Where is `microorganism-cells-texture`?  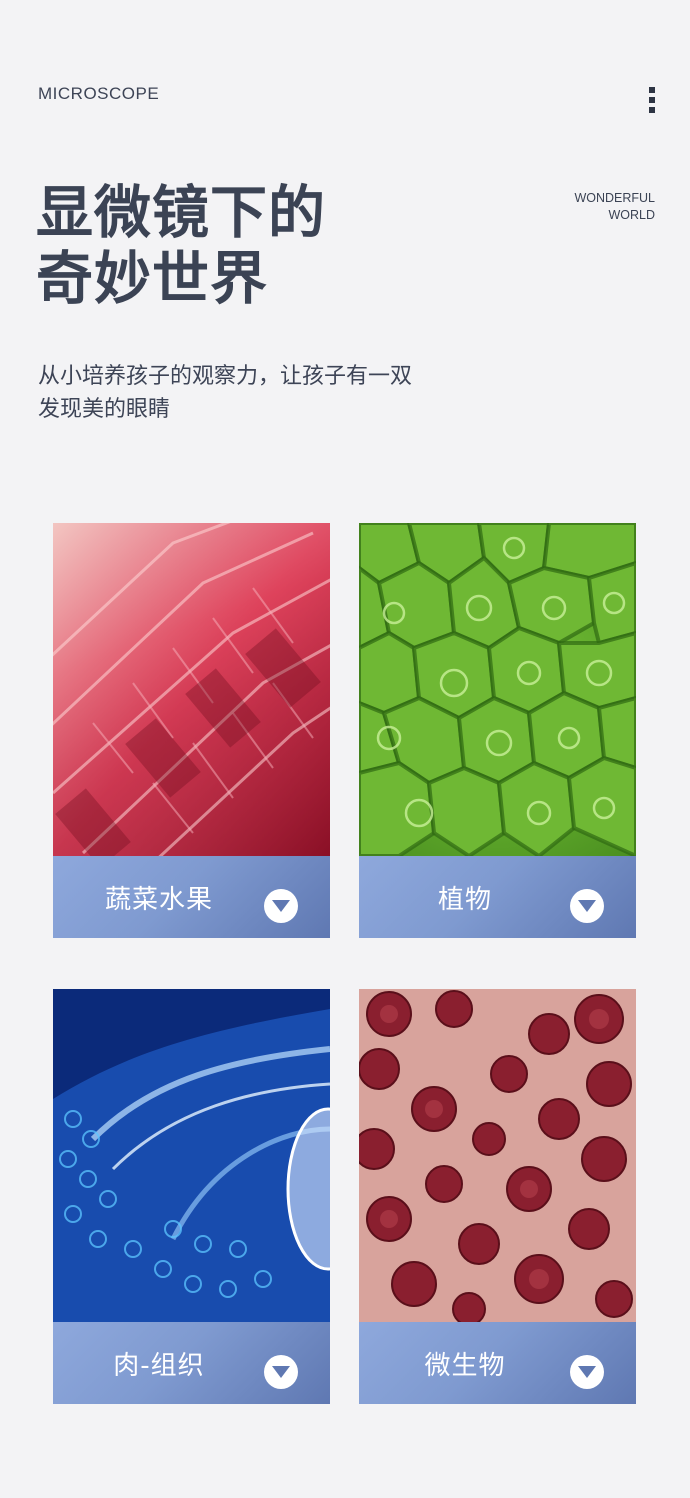
microorganism-cells-texture is located at coordinates (497, 1155).